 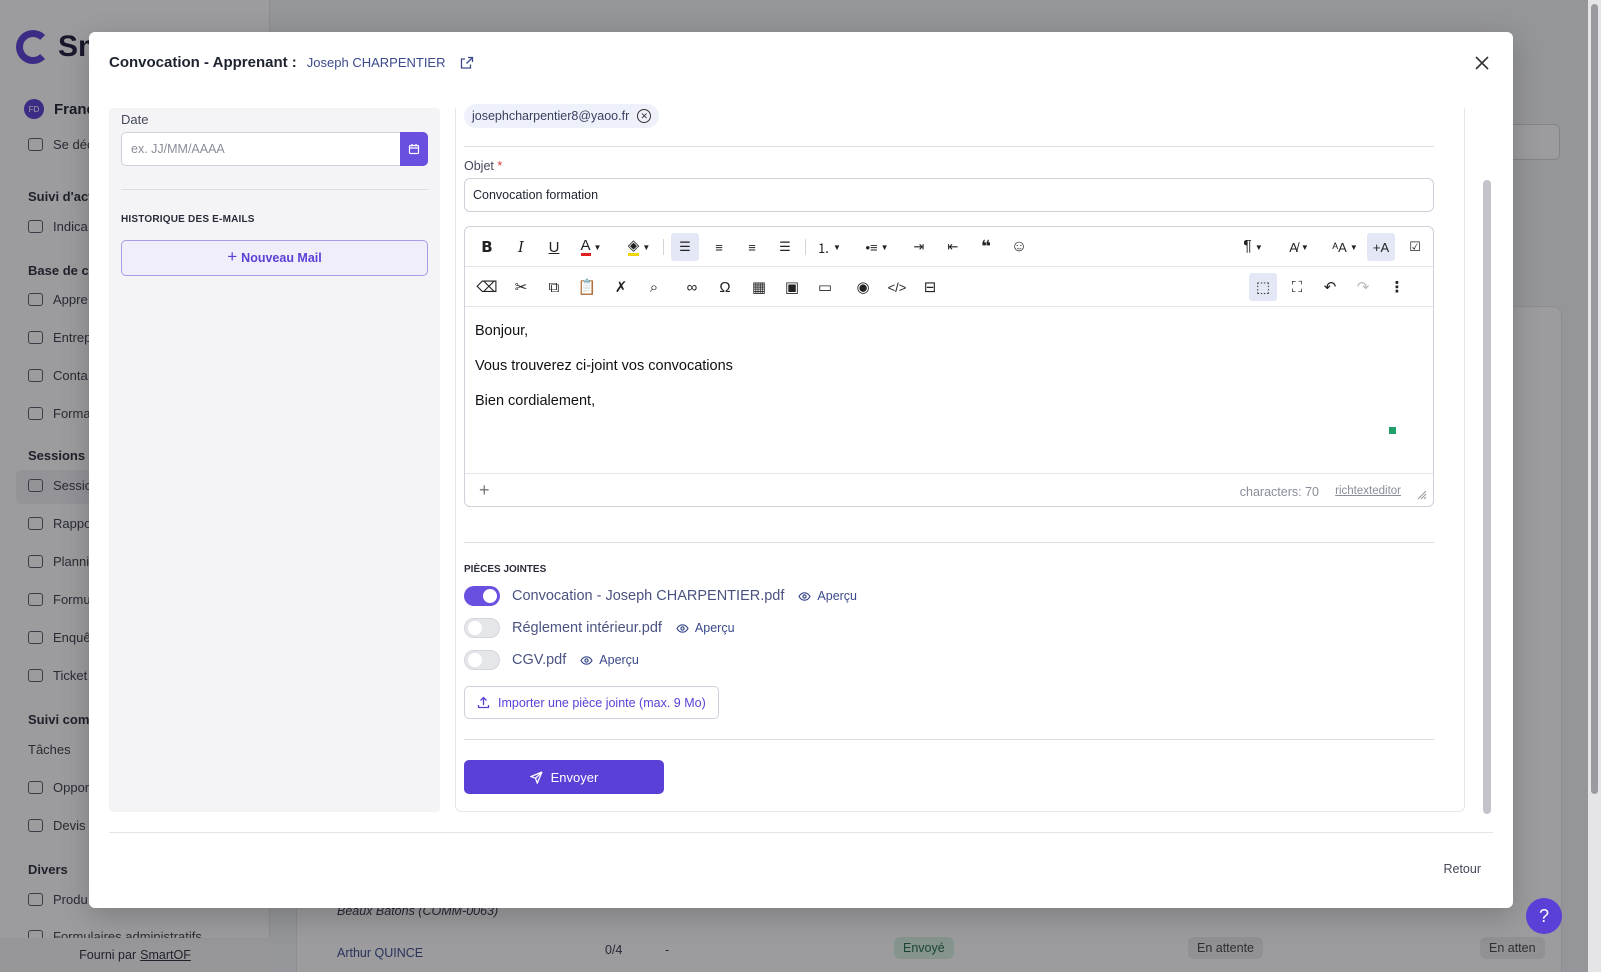 I want to click on attachment-name: Convocation - Joseph CHARPENTIER.pdf, so click(x=648, y=596).